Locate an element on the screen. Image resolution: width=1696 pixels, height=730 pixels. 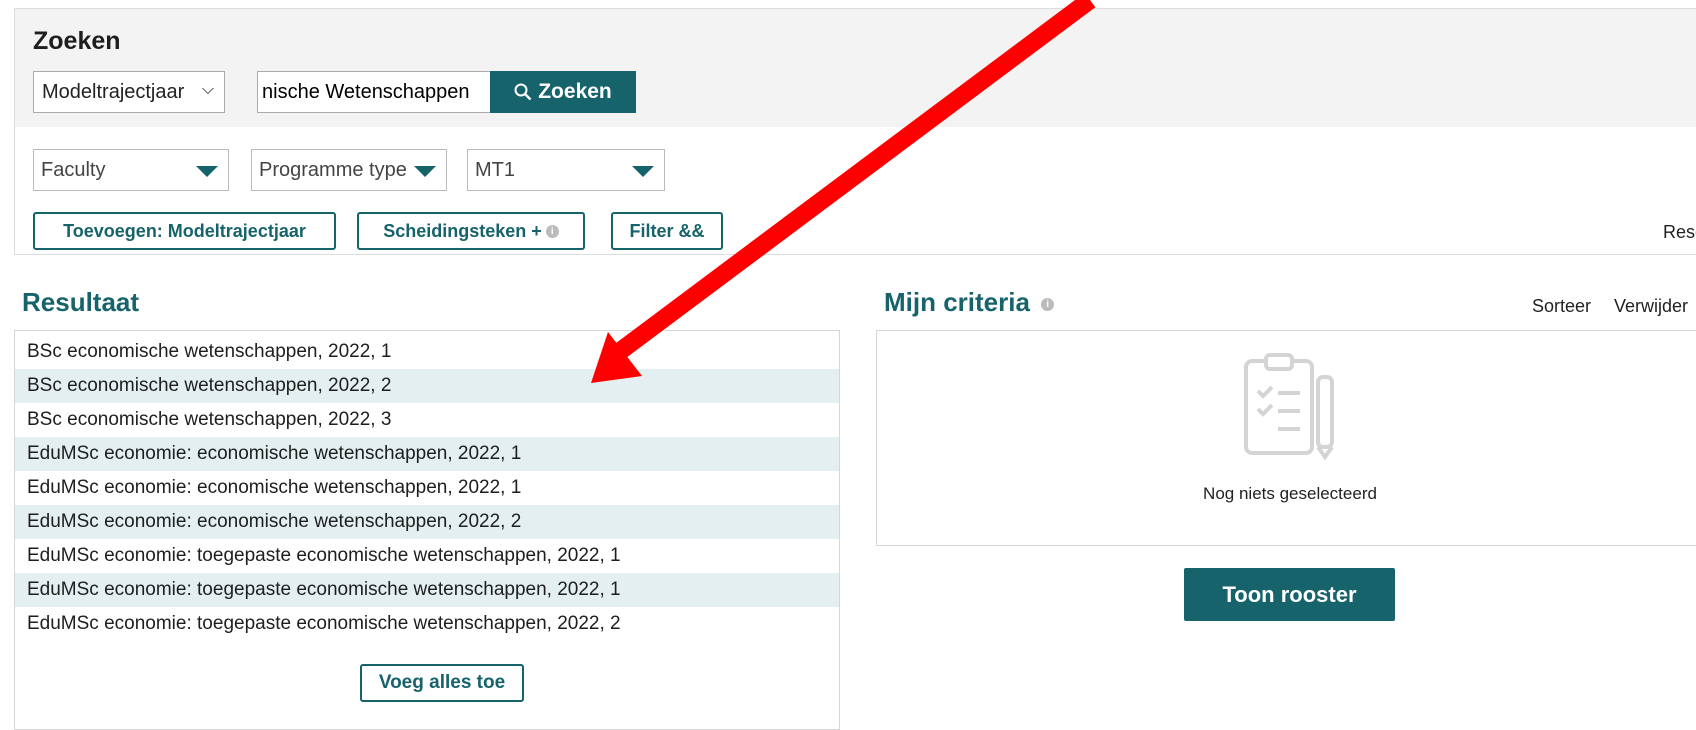
list-item: BSc economische wetenschappen, 2022, 1 is located at coordinates (427, 352).